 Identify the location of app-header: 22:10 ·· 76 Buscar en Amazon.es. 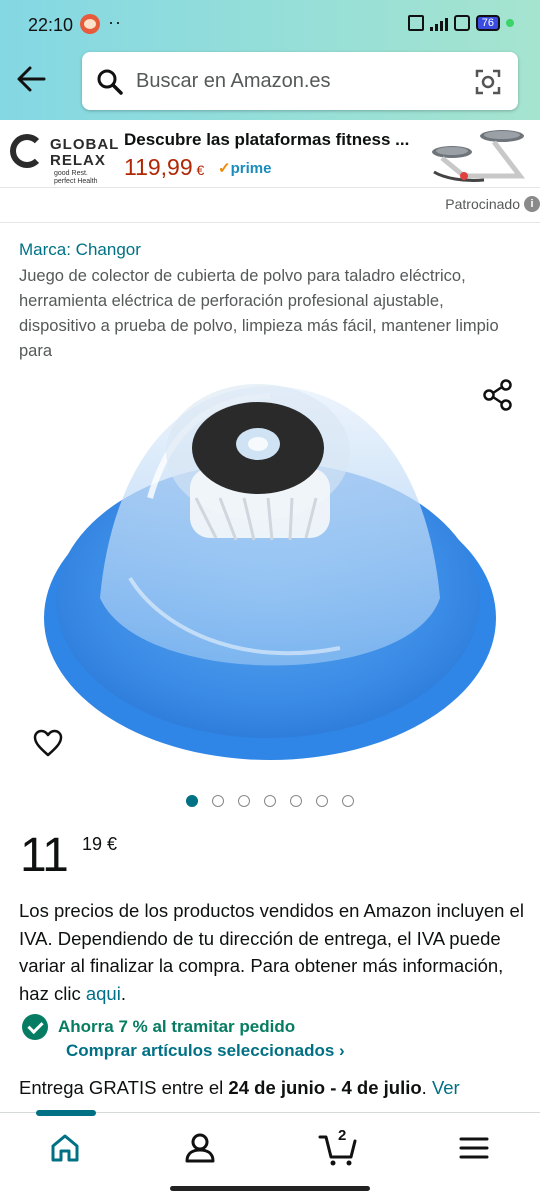
(270, 60).